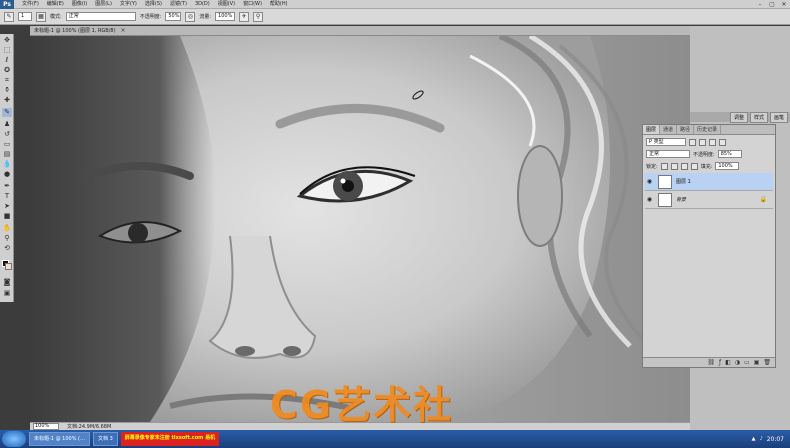  What do you see at coordinates (709, 182) in the screenshot?
I see `layer-row-layer1: ◉ 图层 1` at bounding box center [709, 182].